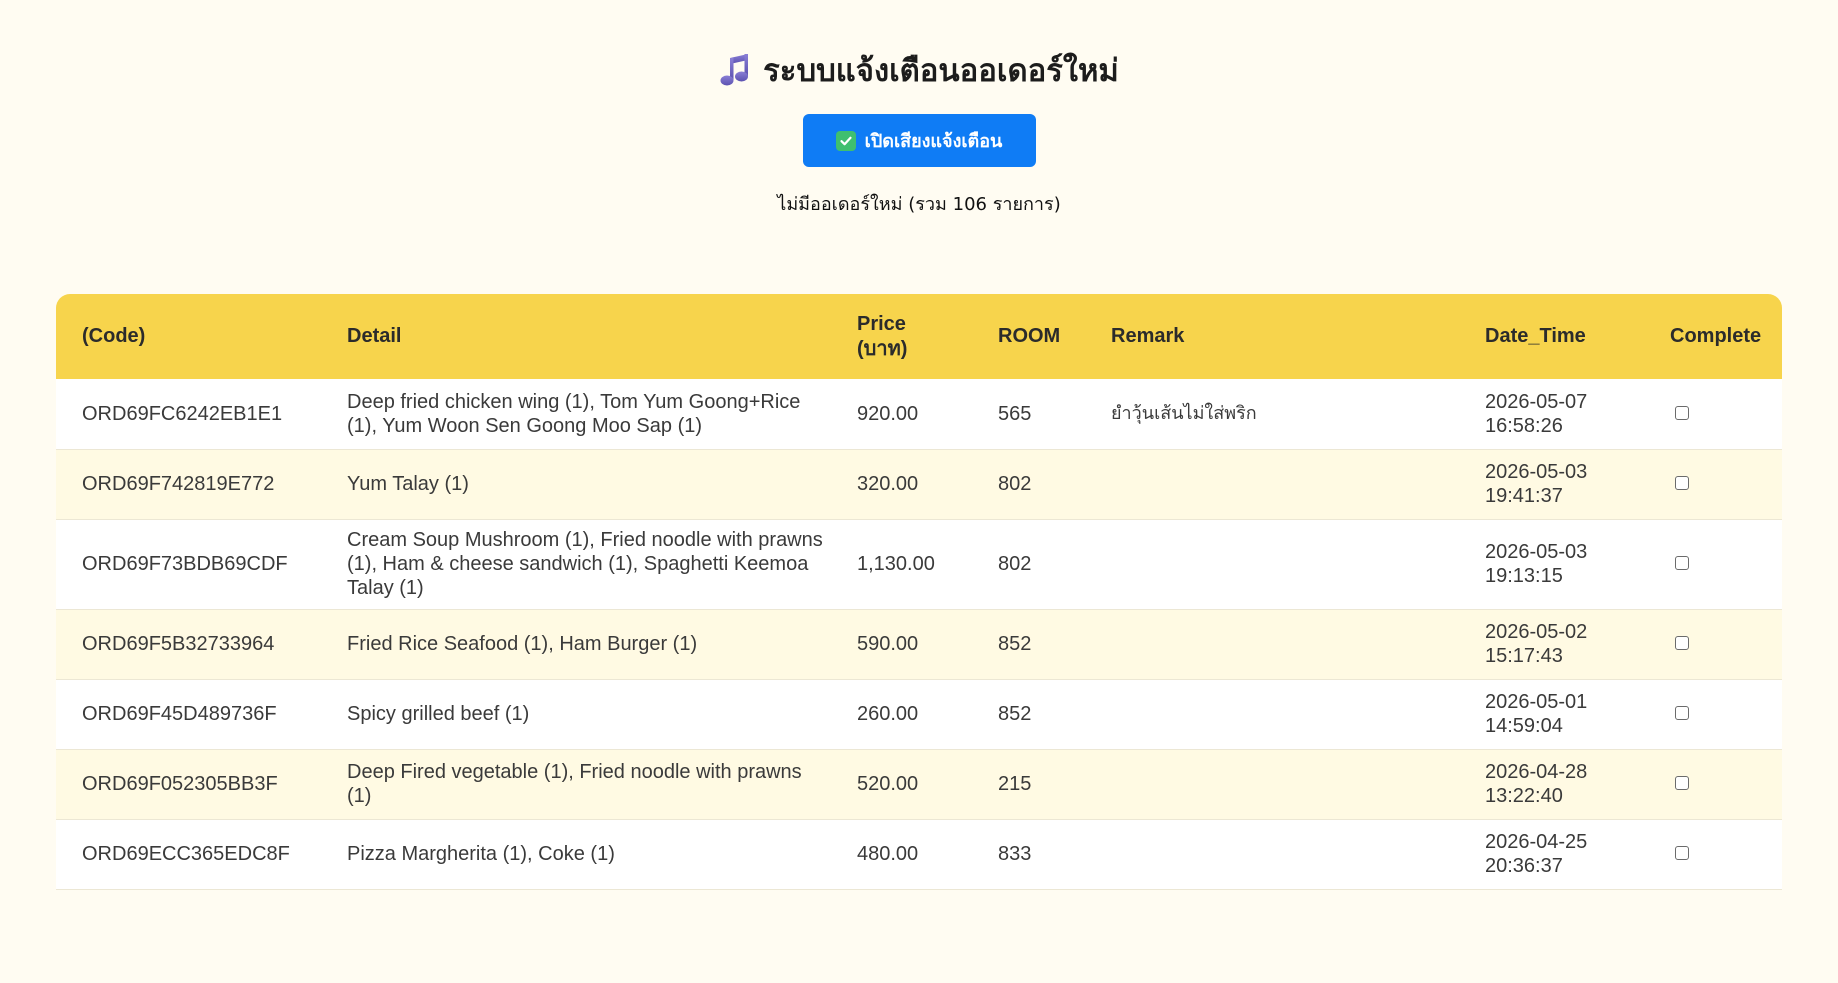 The image size is (1838, 983). I want to click on order-date-time: 2026-05-03 19:41:37, so click(1551, 484).